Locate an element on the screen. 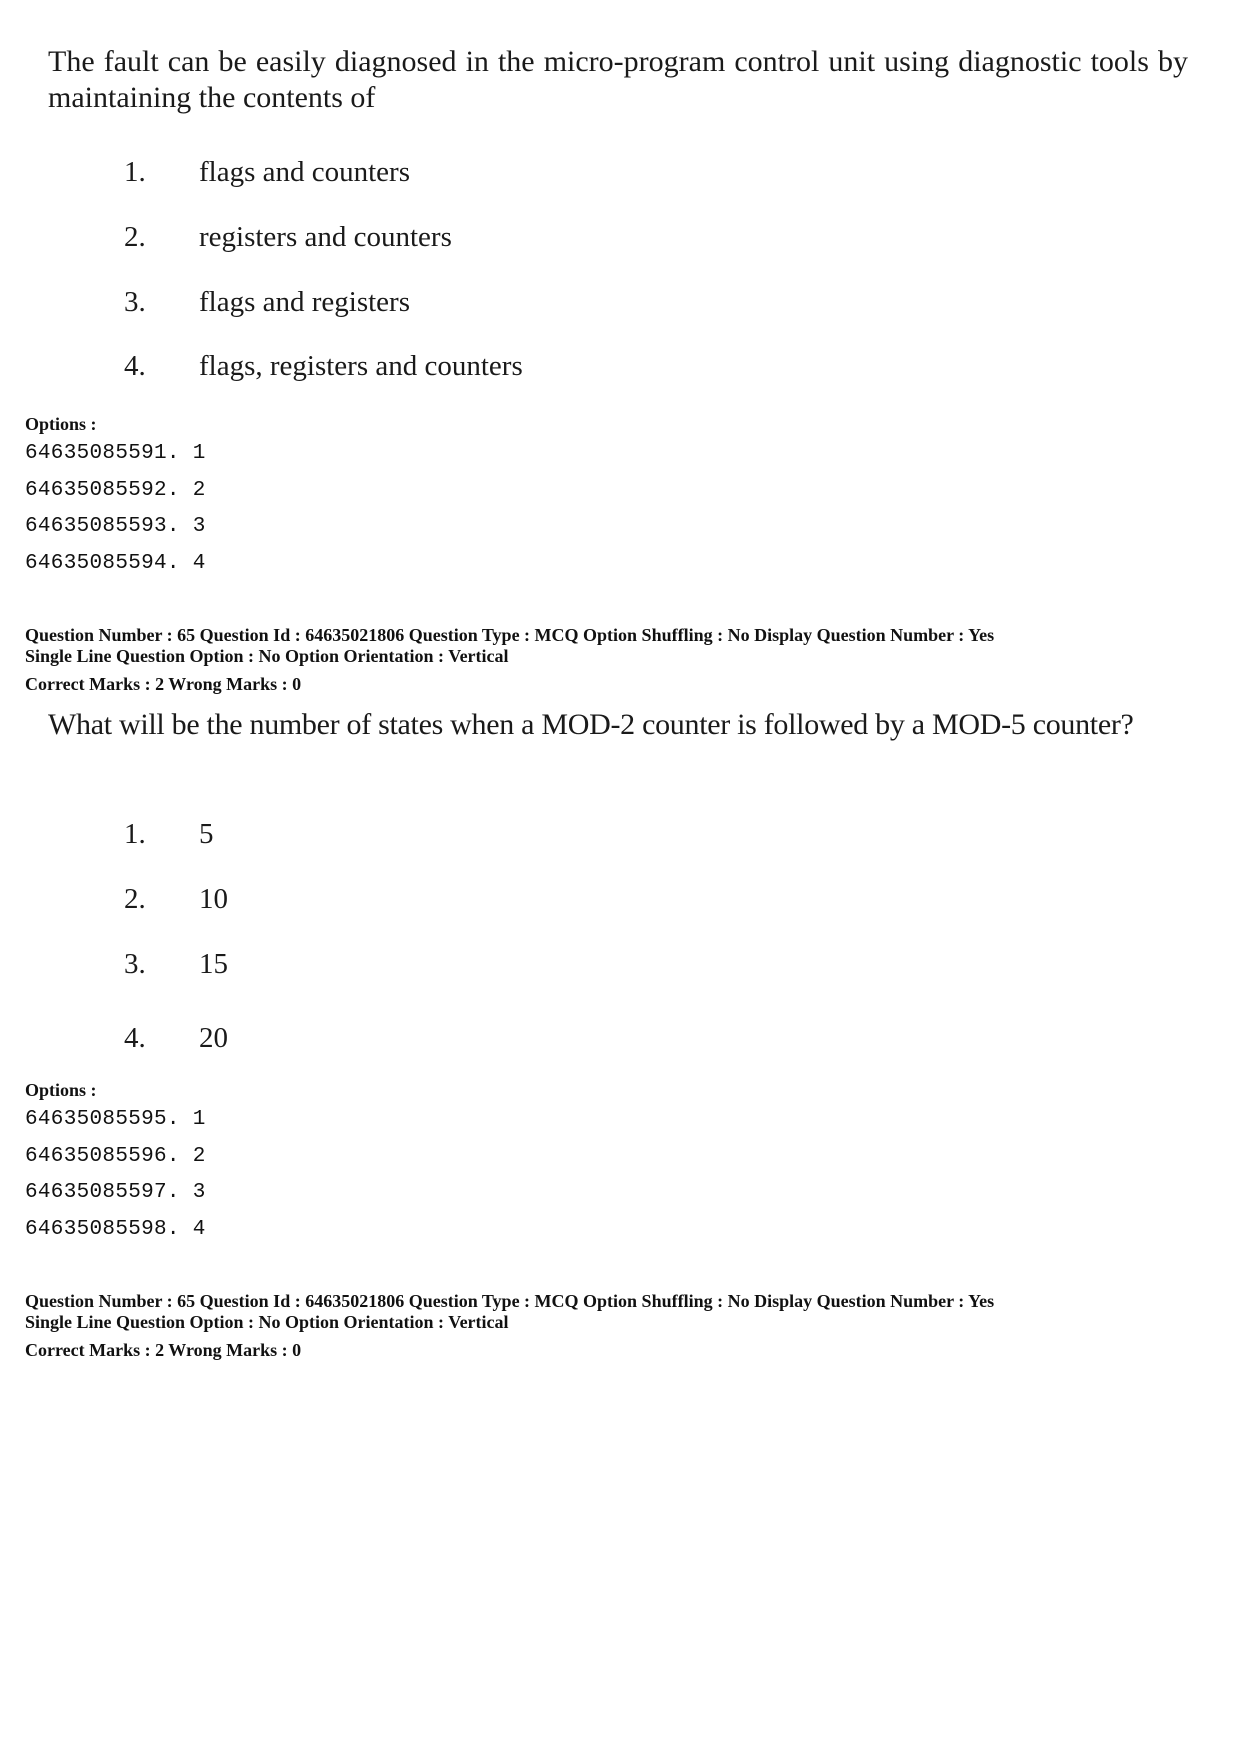  option-id: 64635085593. 3 is located at coordinates (115, 526).